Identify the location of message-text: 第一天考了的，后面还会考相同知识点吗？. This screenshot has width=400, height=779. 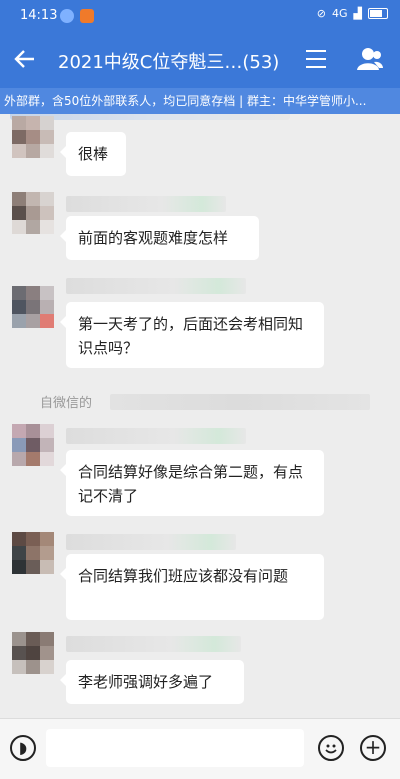
(191, 336).